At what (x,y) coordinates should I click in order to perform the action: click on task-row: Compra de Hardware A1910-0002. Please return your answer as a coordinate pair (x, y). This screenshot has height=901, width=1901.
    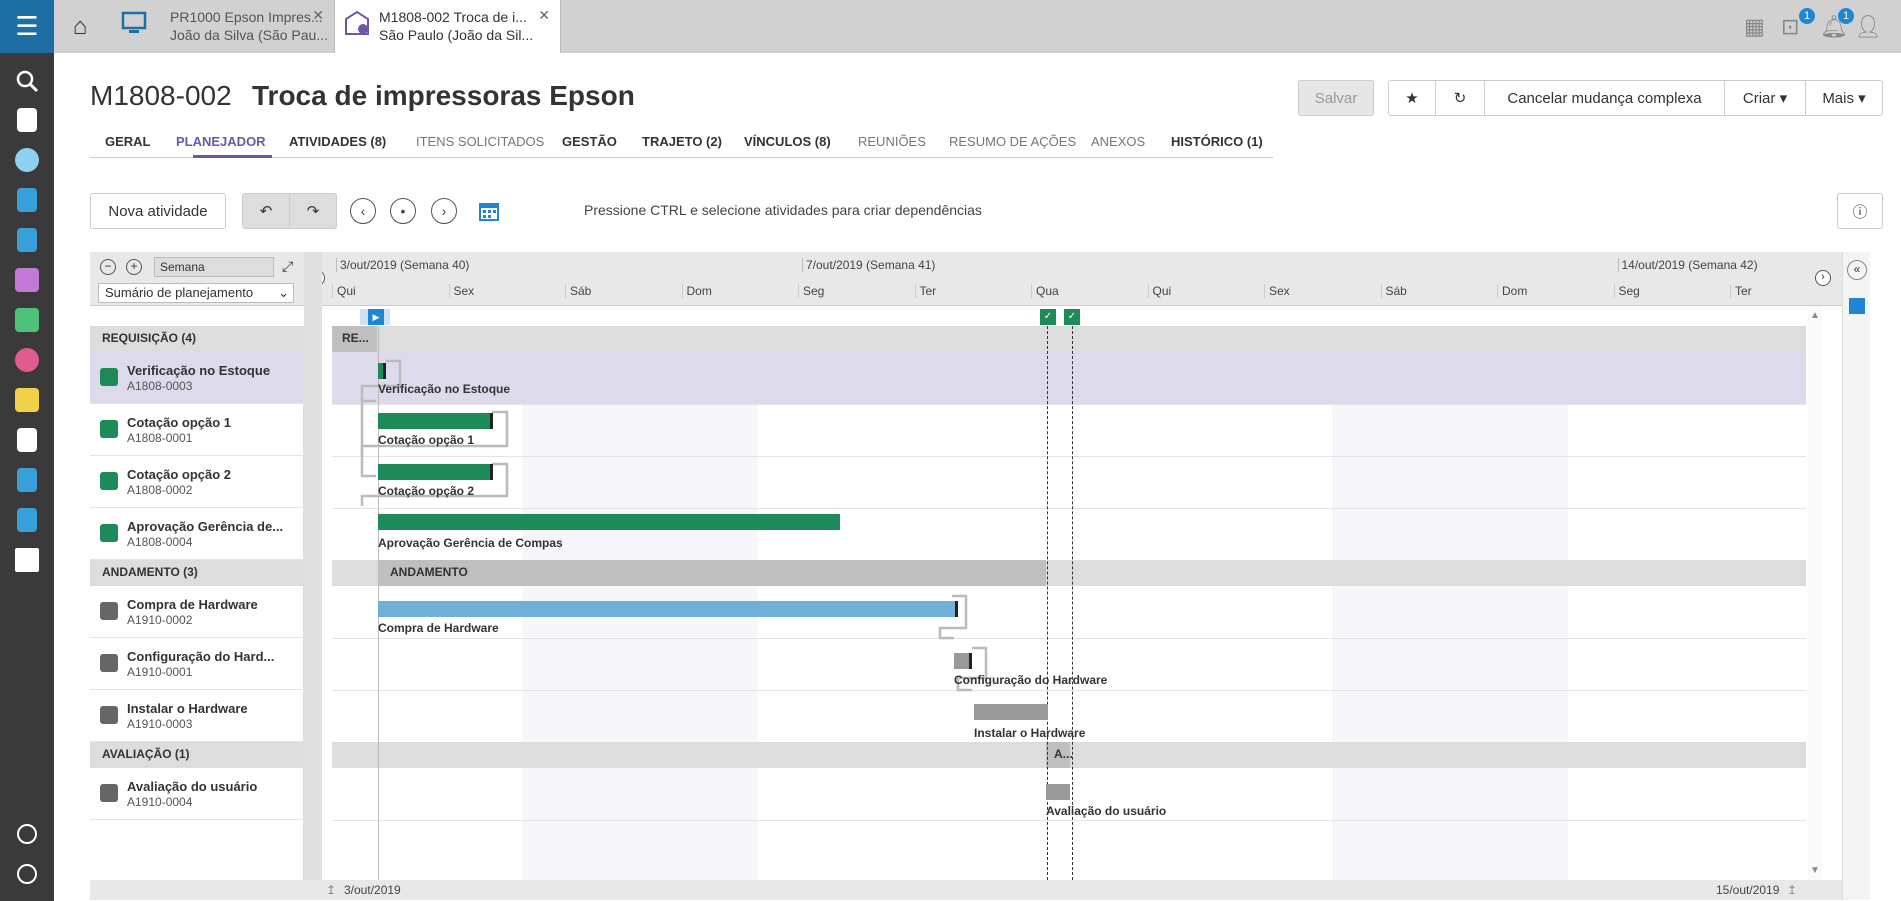
    Looking at the image, I should click on (197, 612).